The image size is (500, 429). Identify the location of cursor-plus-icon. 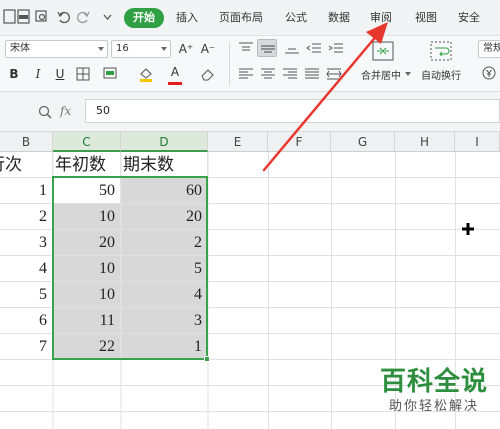
(468, 229).